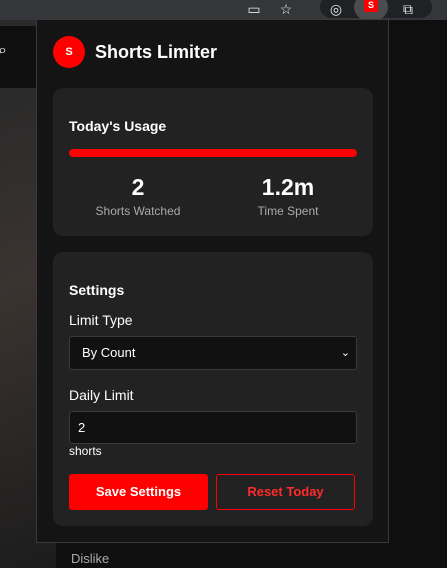  Describe the element at coordinates (213, 427) in the screenshot. I see `daily-limit-input: 2` at that location.